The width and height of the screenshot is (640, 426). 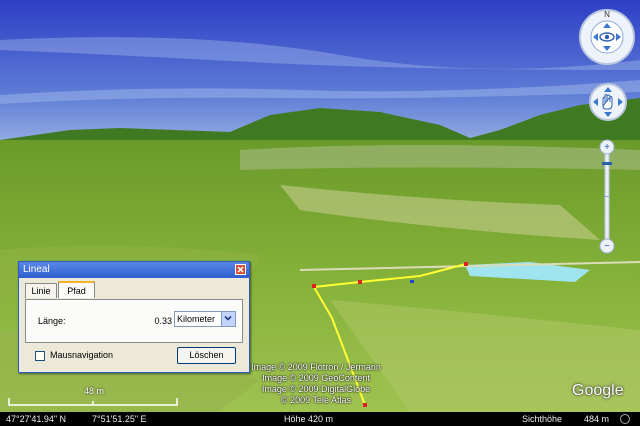 I want to click on close-icon, so click(x=240, y=269).